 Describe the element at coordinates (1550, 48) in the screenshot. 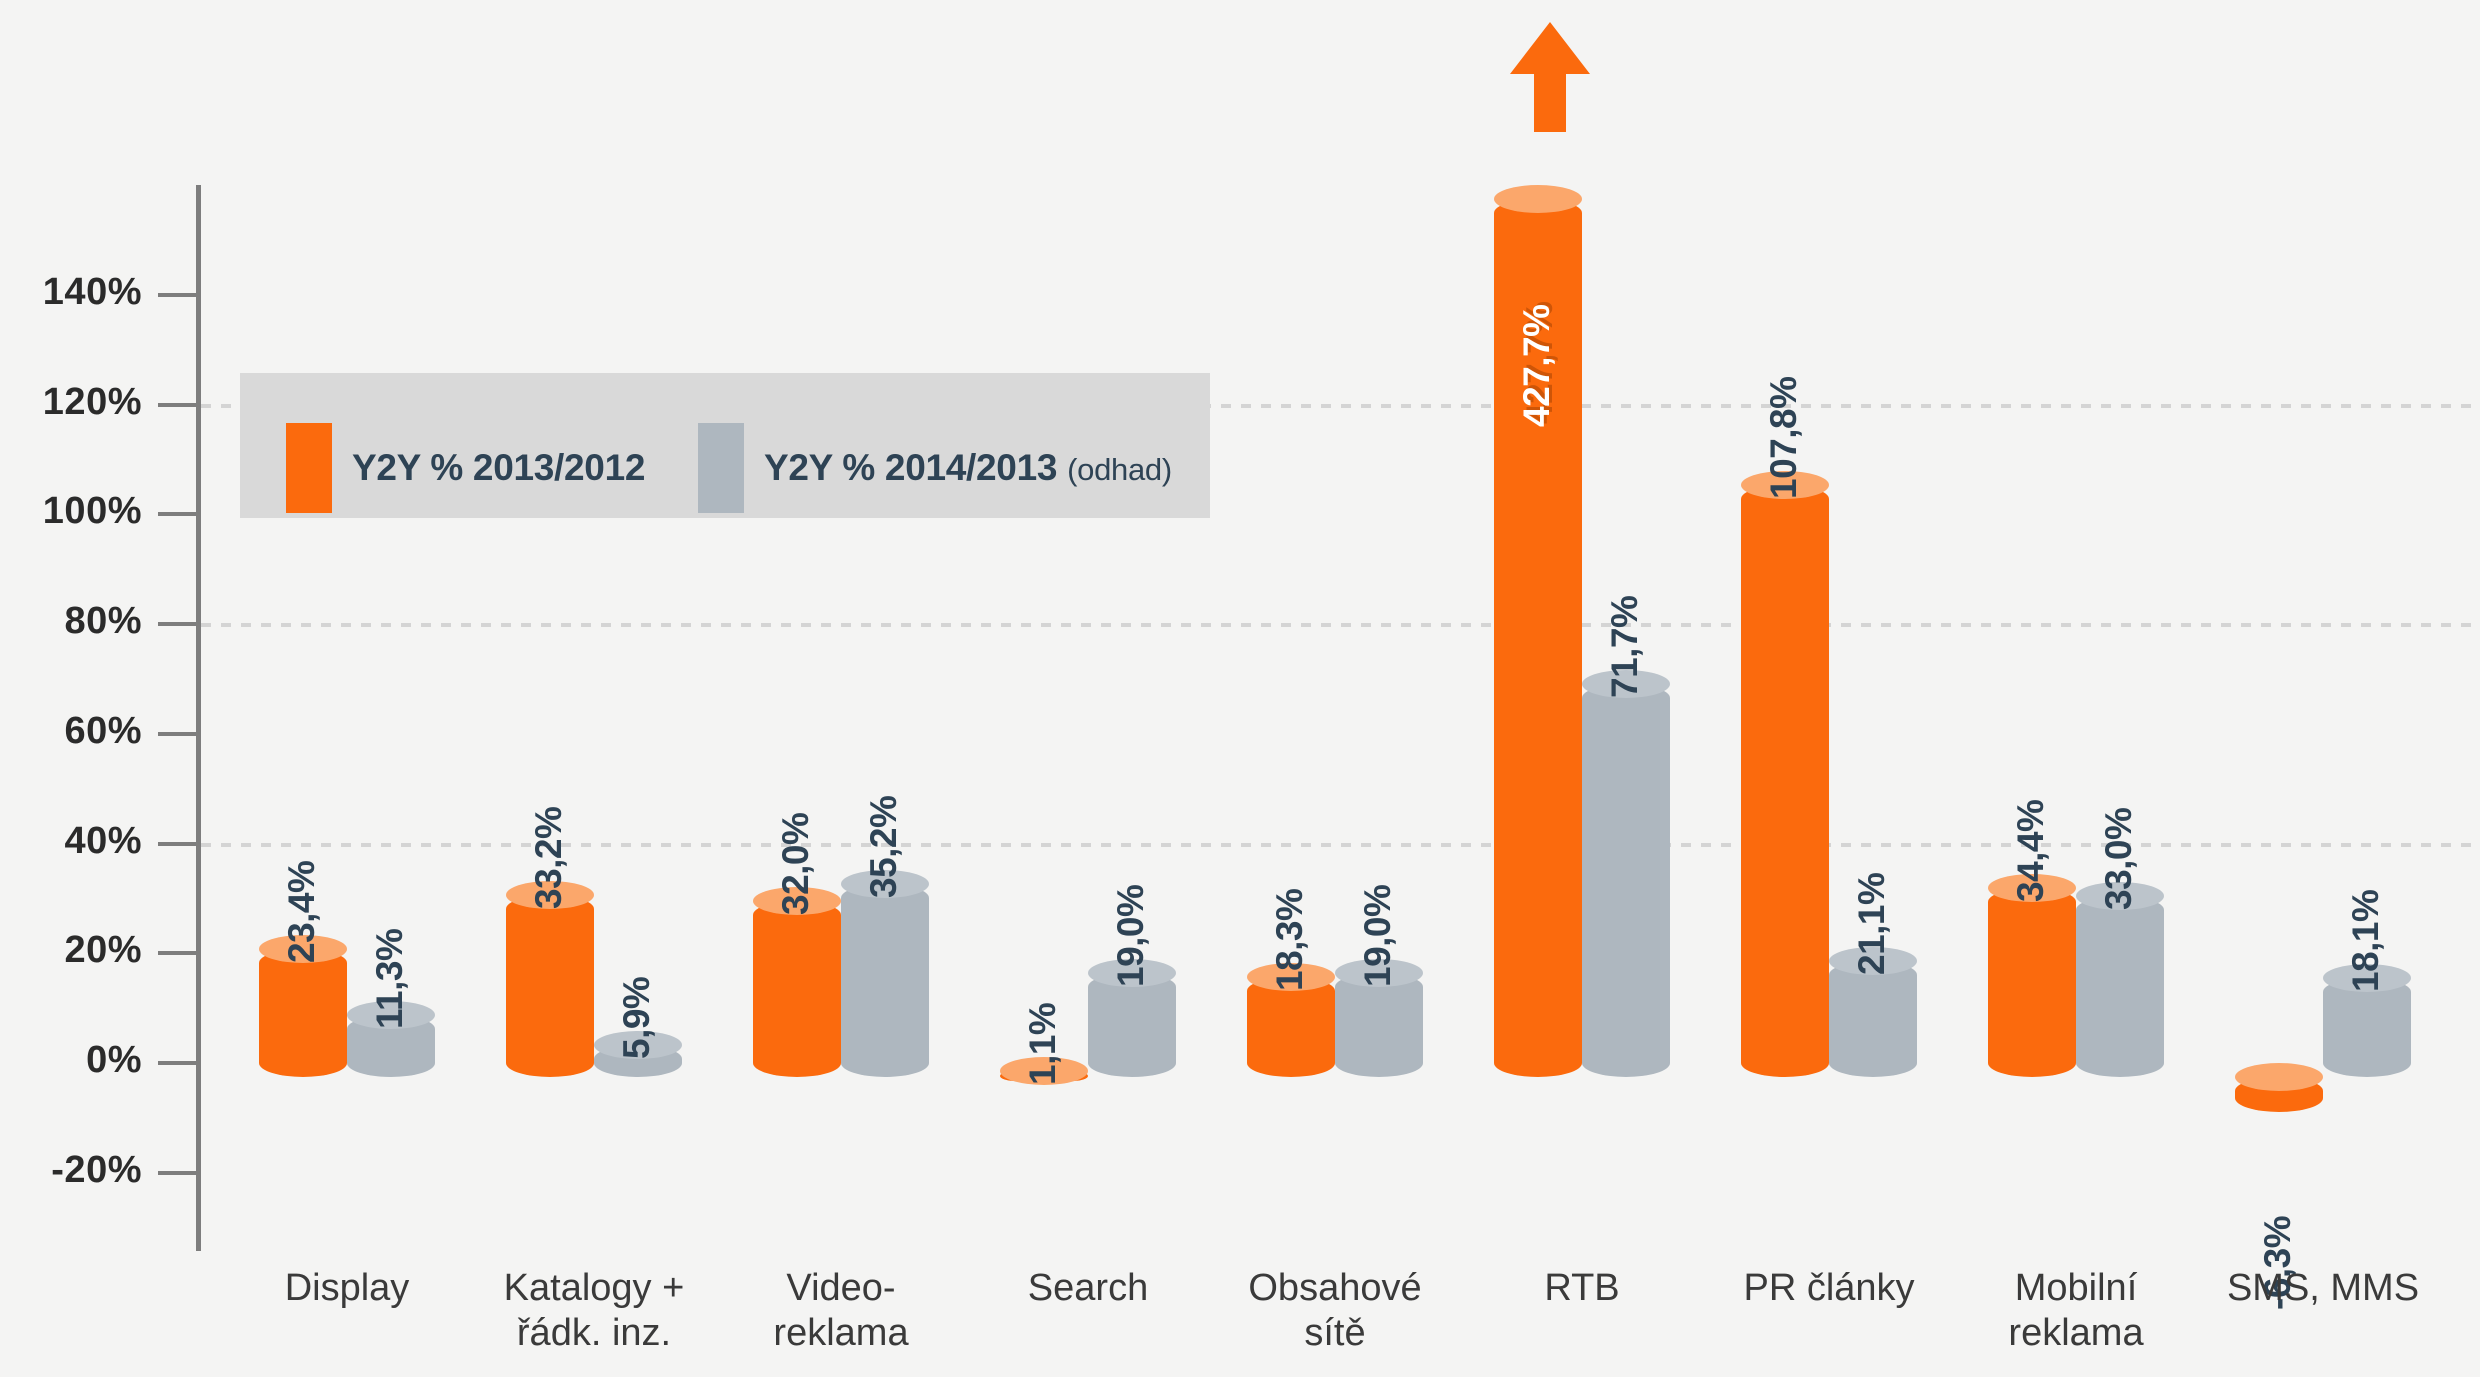

I see `overflow-arrow-icon` at that location.